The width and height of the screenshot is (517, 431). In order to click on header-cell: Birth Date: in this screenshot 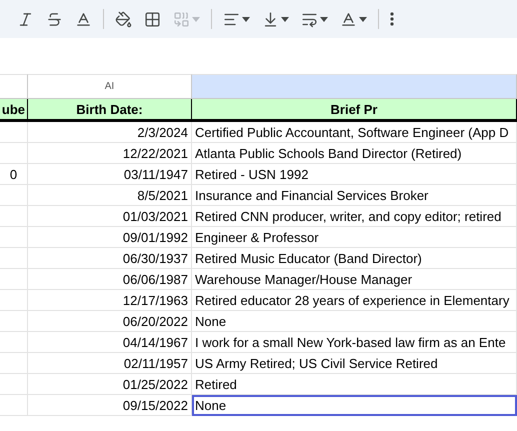, I will do `click(110, 110)`.